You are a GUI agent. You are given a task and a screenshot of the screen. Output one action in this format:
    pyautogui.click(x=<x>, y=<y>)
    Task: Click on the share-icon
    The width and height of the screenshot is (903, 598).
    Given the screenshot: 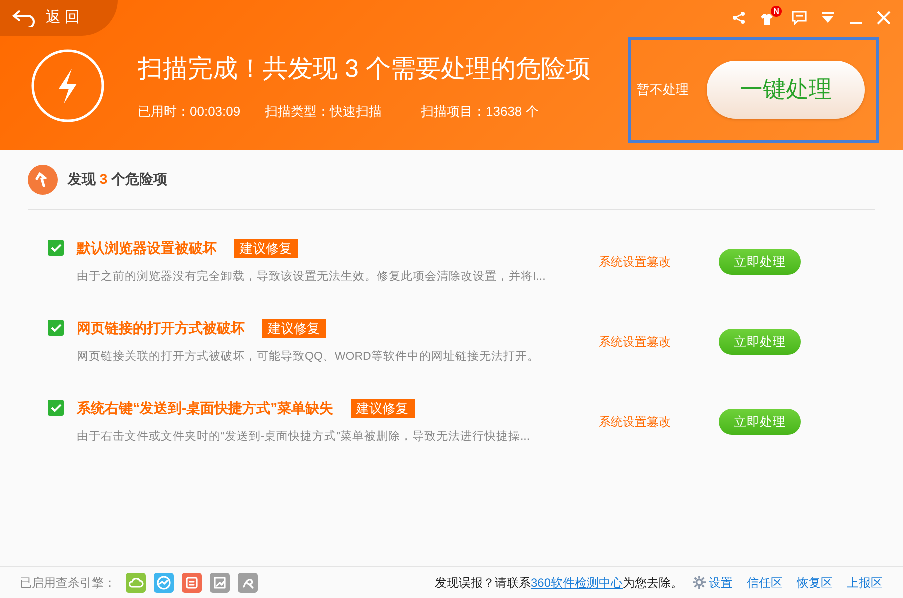 What is the action you would take?
    pyautogui.click(x=739, y=18)
    